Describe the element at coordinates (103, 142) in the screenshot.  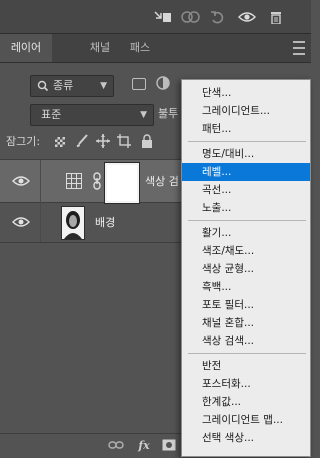
I see `lock-move-icon` at that location.